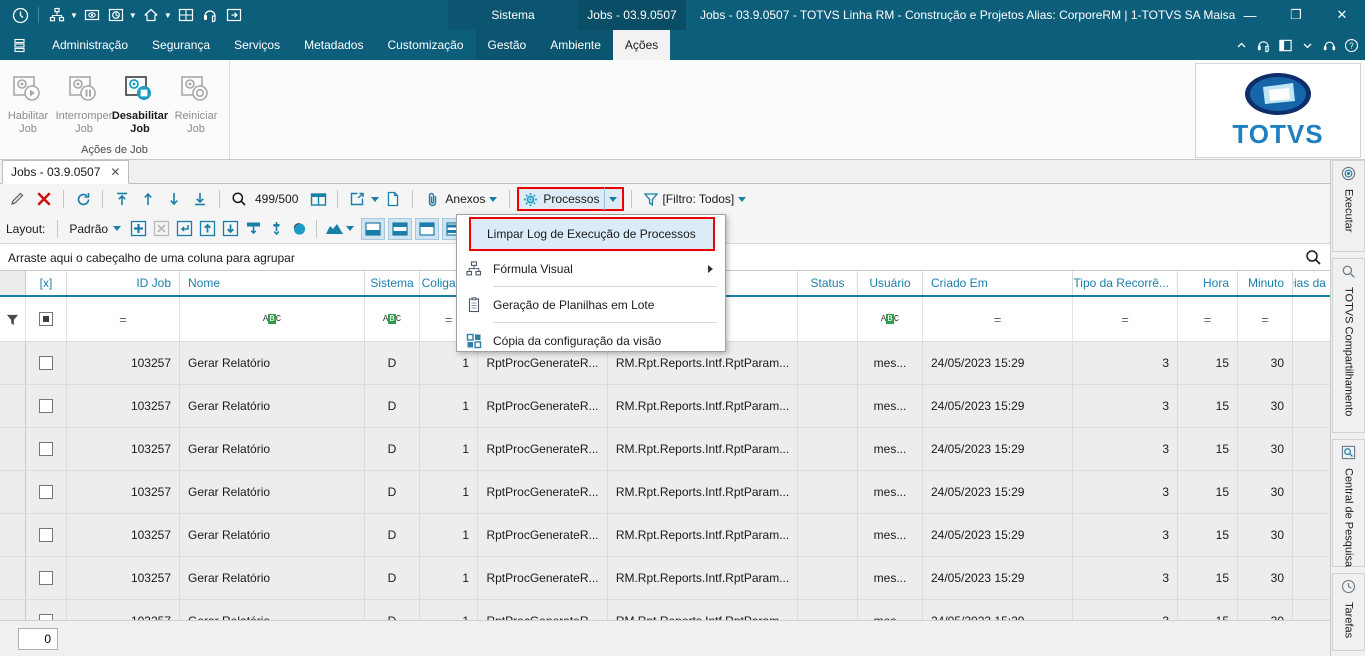 The image size is (1365, 656). I want to click on grid-filter-cell-usuario: ABC, so click(890, 319).